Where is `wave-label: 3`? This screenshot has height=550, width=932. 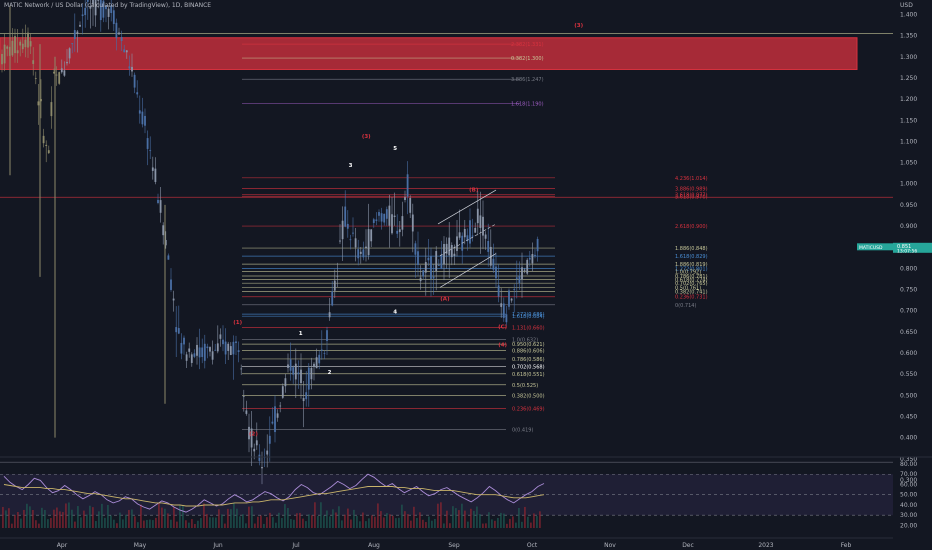 wave-label: 3 is located at coordinates (351, 166).